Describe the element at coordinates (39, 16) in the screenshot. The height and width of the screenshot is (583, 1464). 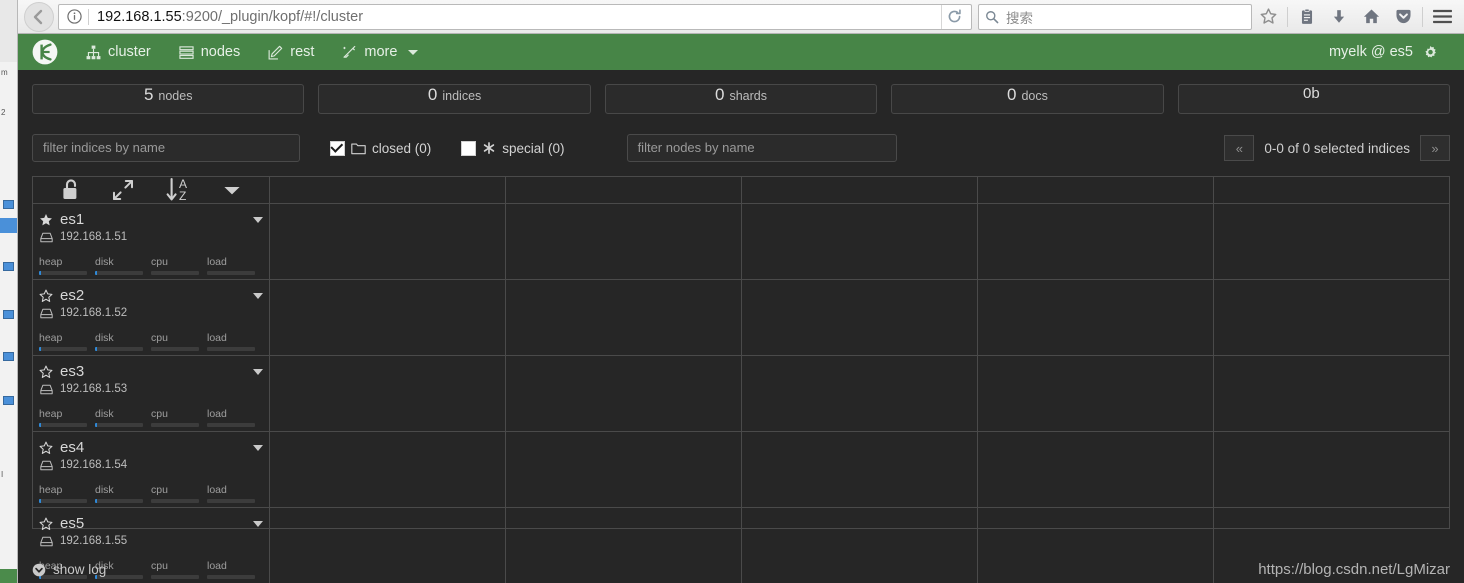
I see `back-button` at that location.